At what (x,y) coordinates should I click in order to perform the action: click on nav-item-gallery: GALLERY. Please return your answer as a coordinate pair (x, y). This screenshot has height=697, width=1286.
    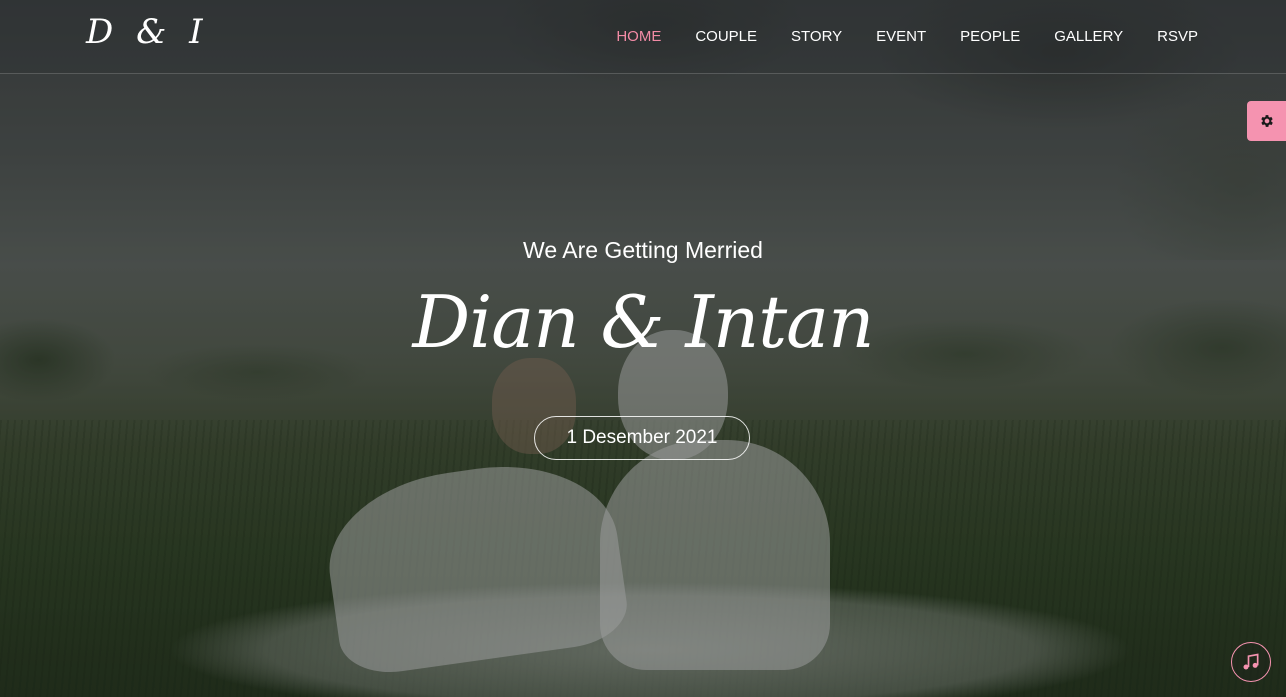
    Looking at the image, I should click on (1088, 36).